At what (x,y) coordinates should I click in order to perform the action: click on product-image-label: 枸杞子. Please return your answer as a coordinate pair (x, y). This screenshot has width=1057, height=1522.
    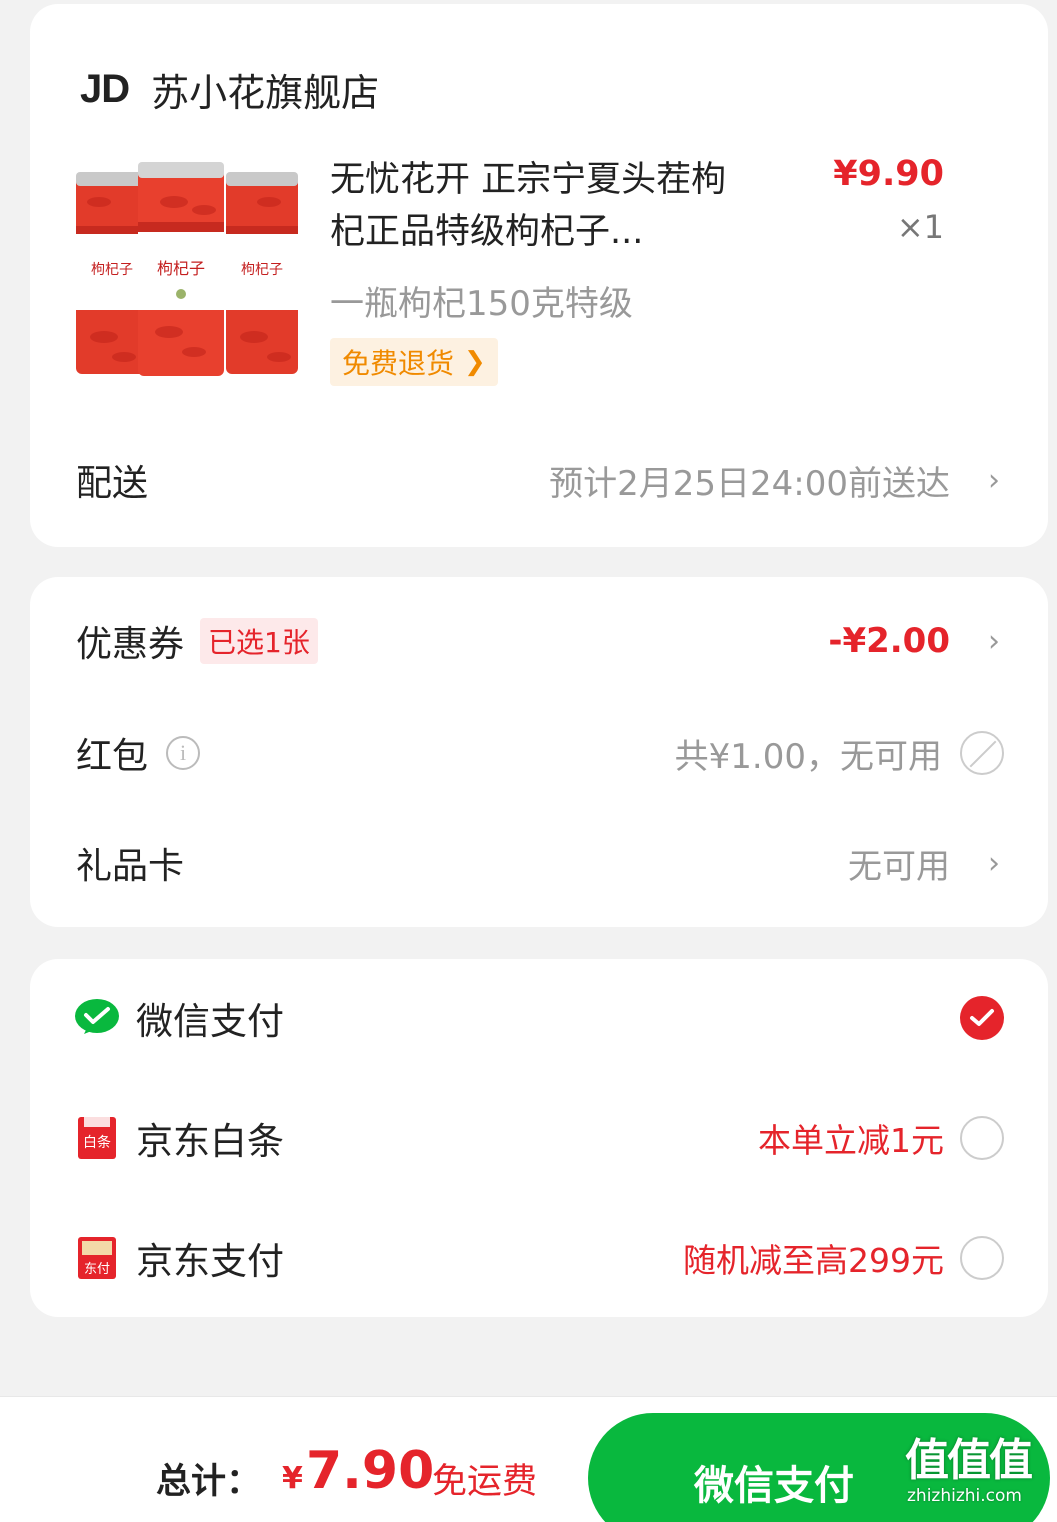
    Looking at the image, I should click on (181, 268).